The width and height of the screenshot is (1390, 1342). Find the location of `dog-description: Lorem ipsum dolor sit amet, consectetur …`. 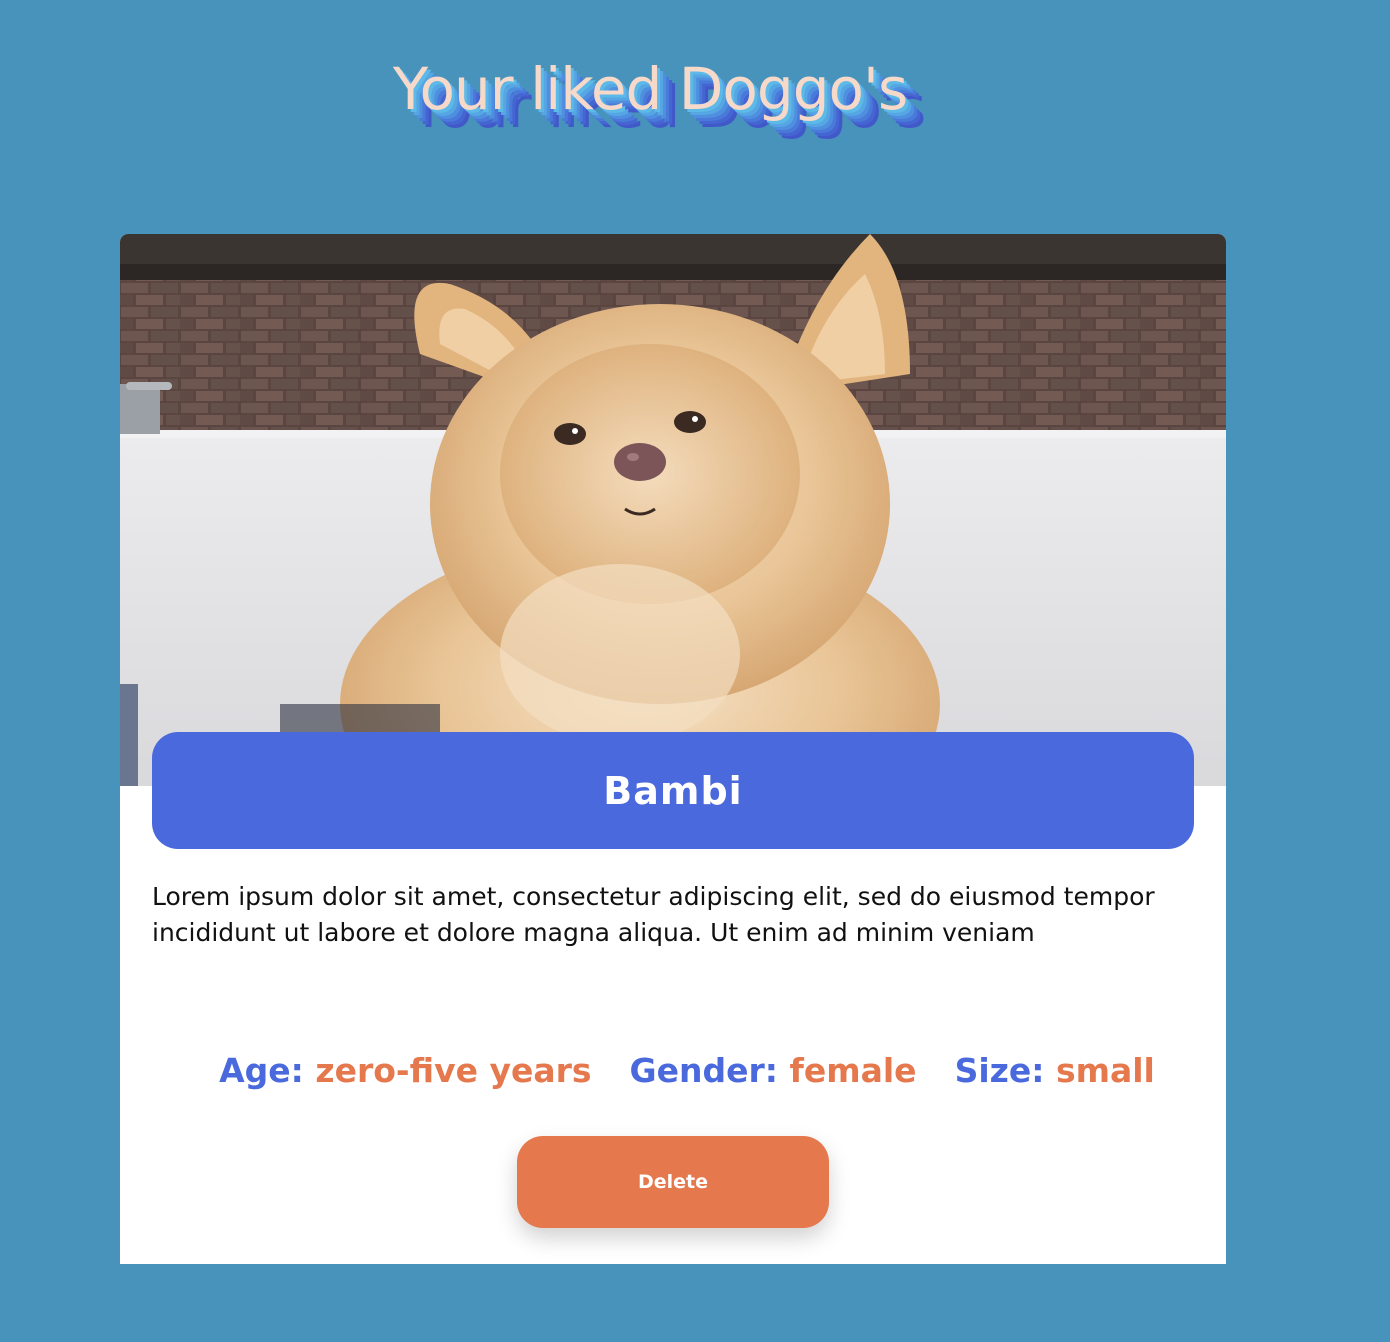

dog-description: Lorem ipsum dolor sit amet, consectetur … is located at coordinates (653, 914).